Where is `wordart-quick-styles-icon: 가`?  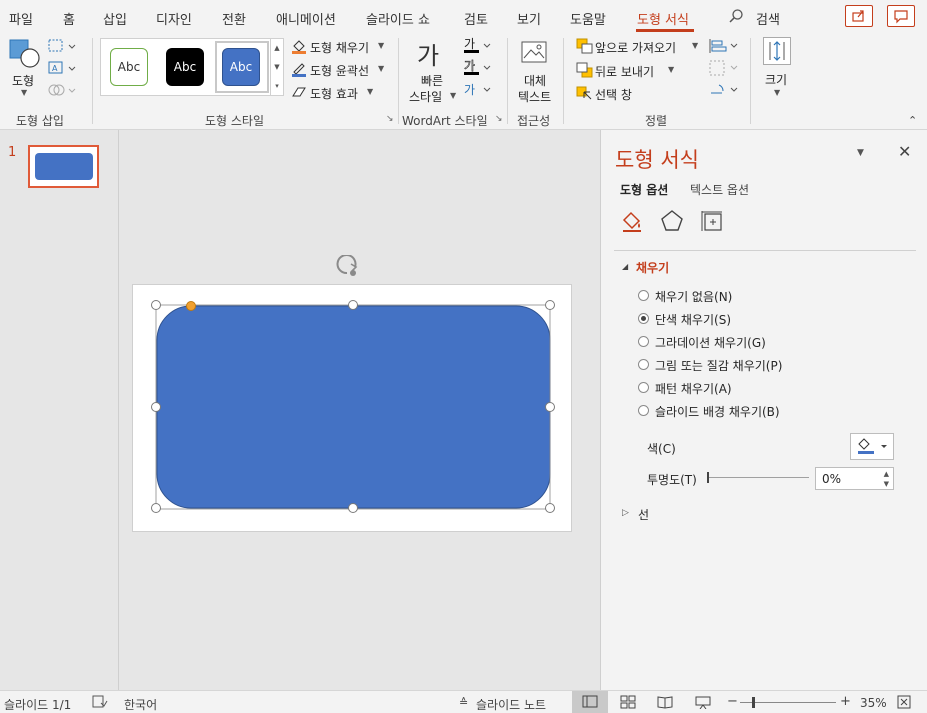 wordart-quick-styles-icon: 가 is located at coordinates (428, 53).